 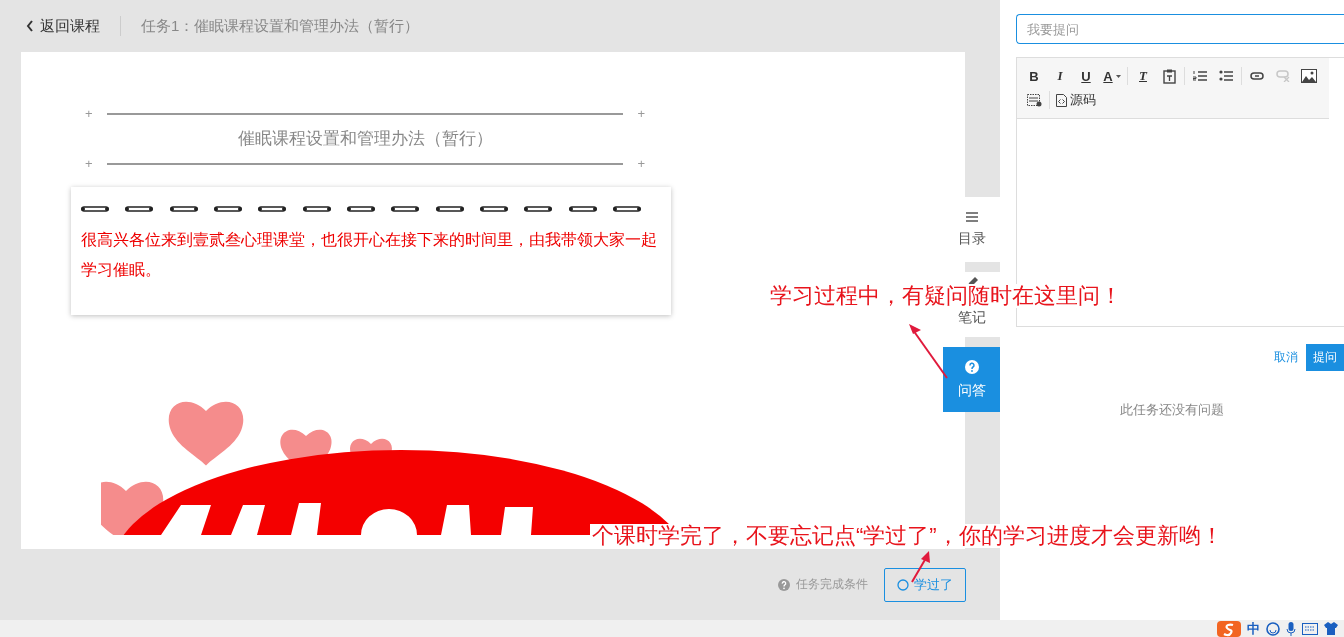 What do you see at coordinates (1172, 410) in the screenshot?
I see `empty-message: 此任务还没有问题` at bounding box center [1172, 410].